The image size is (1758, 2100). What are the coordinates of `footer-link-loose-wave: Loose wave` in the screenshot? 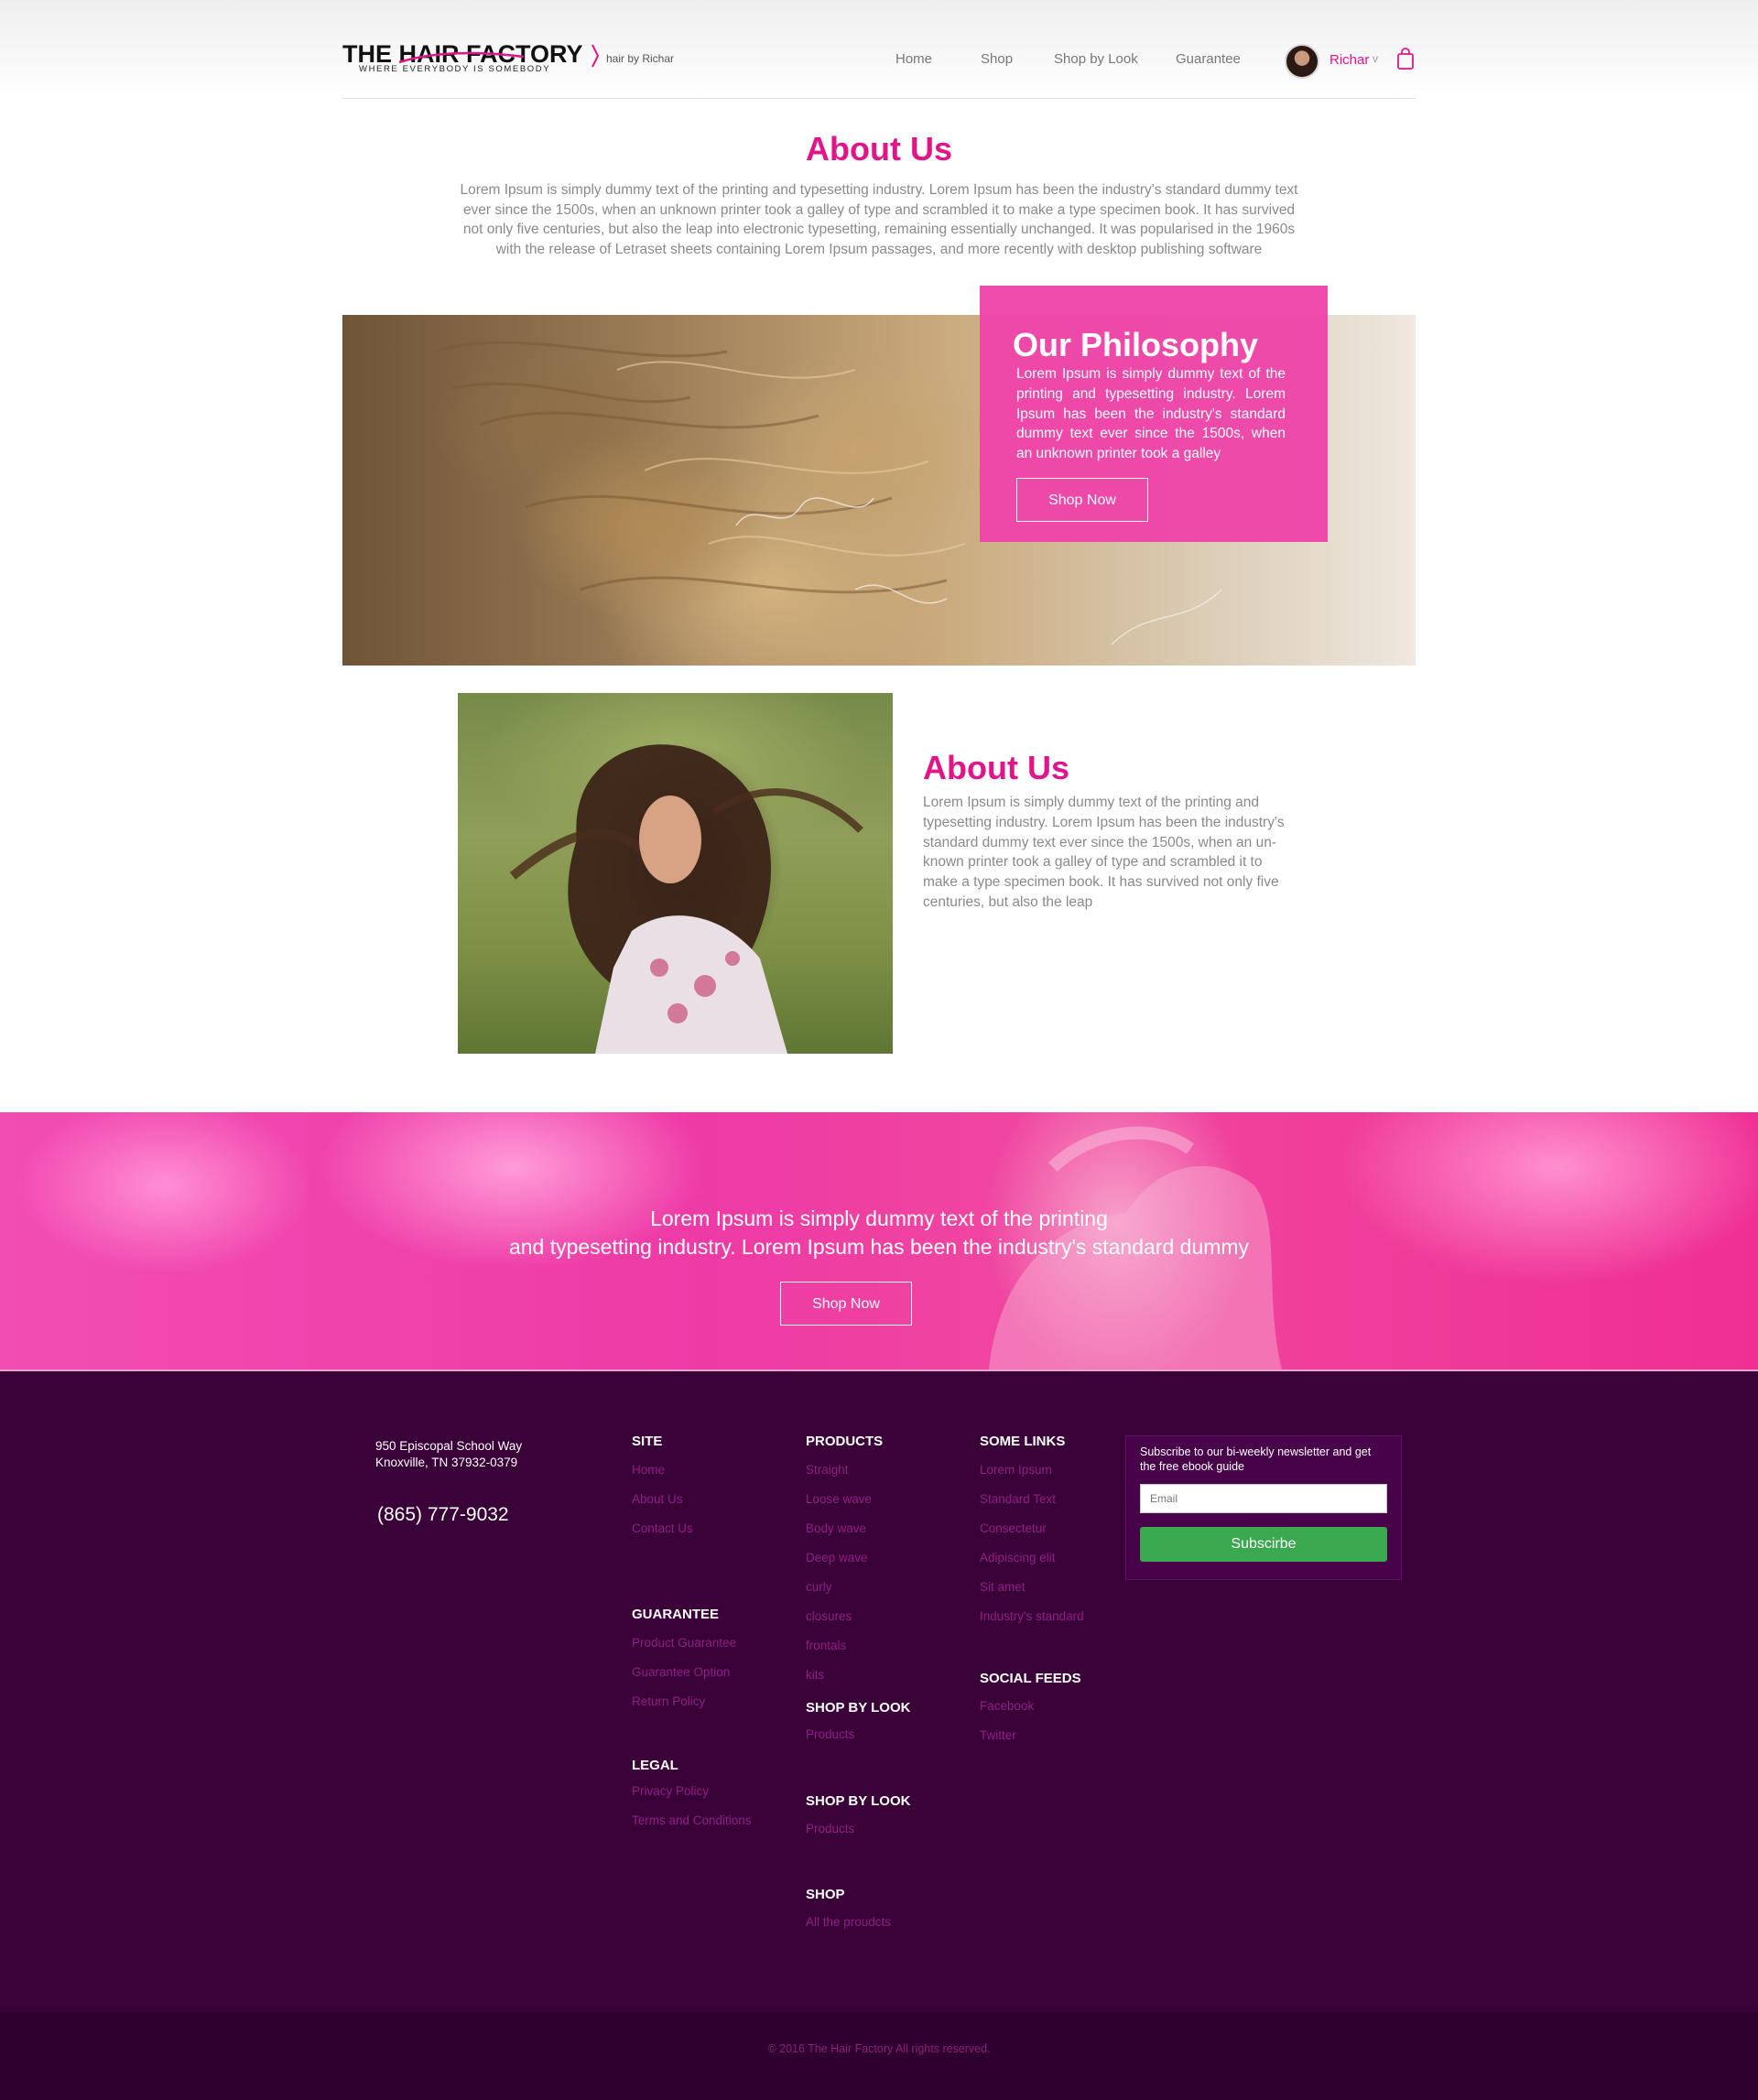 It's located at (839, 1499).